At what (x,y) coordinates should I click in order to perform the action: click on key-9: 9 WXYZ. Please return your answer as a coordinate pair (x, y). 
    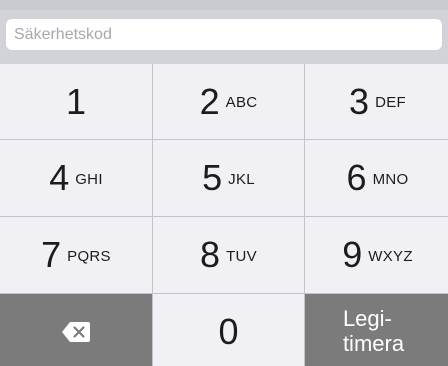
    Looking at the image, I should click on (376, 255).